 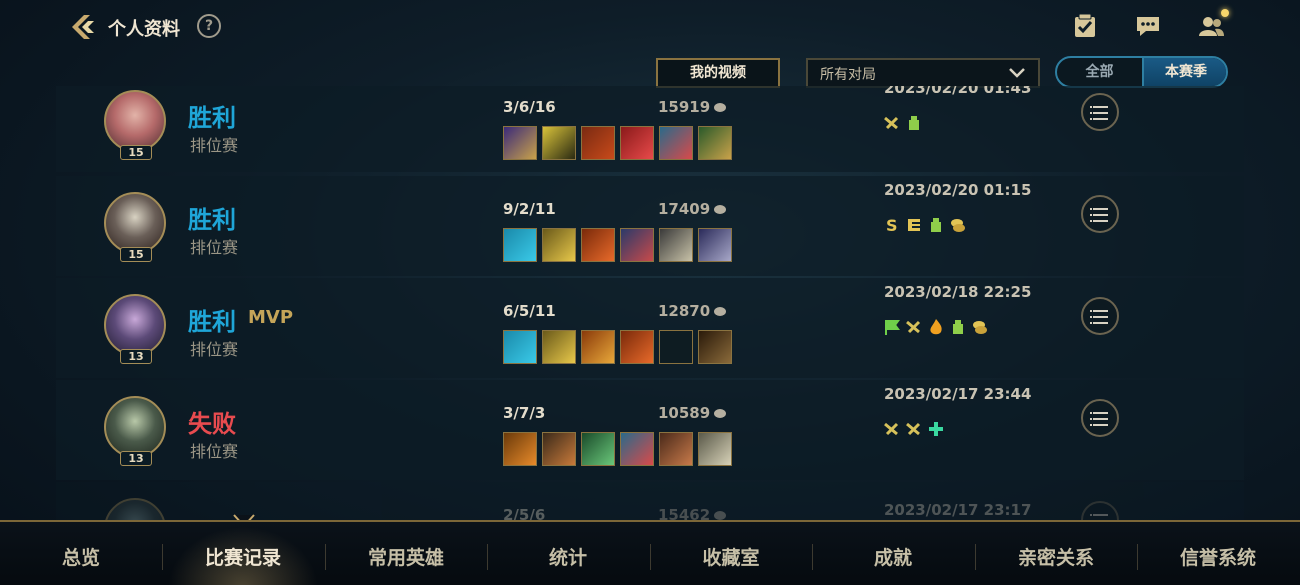 I want to click on gold-amount: 15919, so click(x=692, y=107).